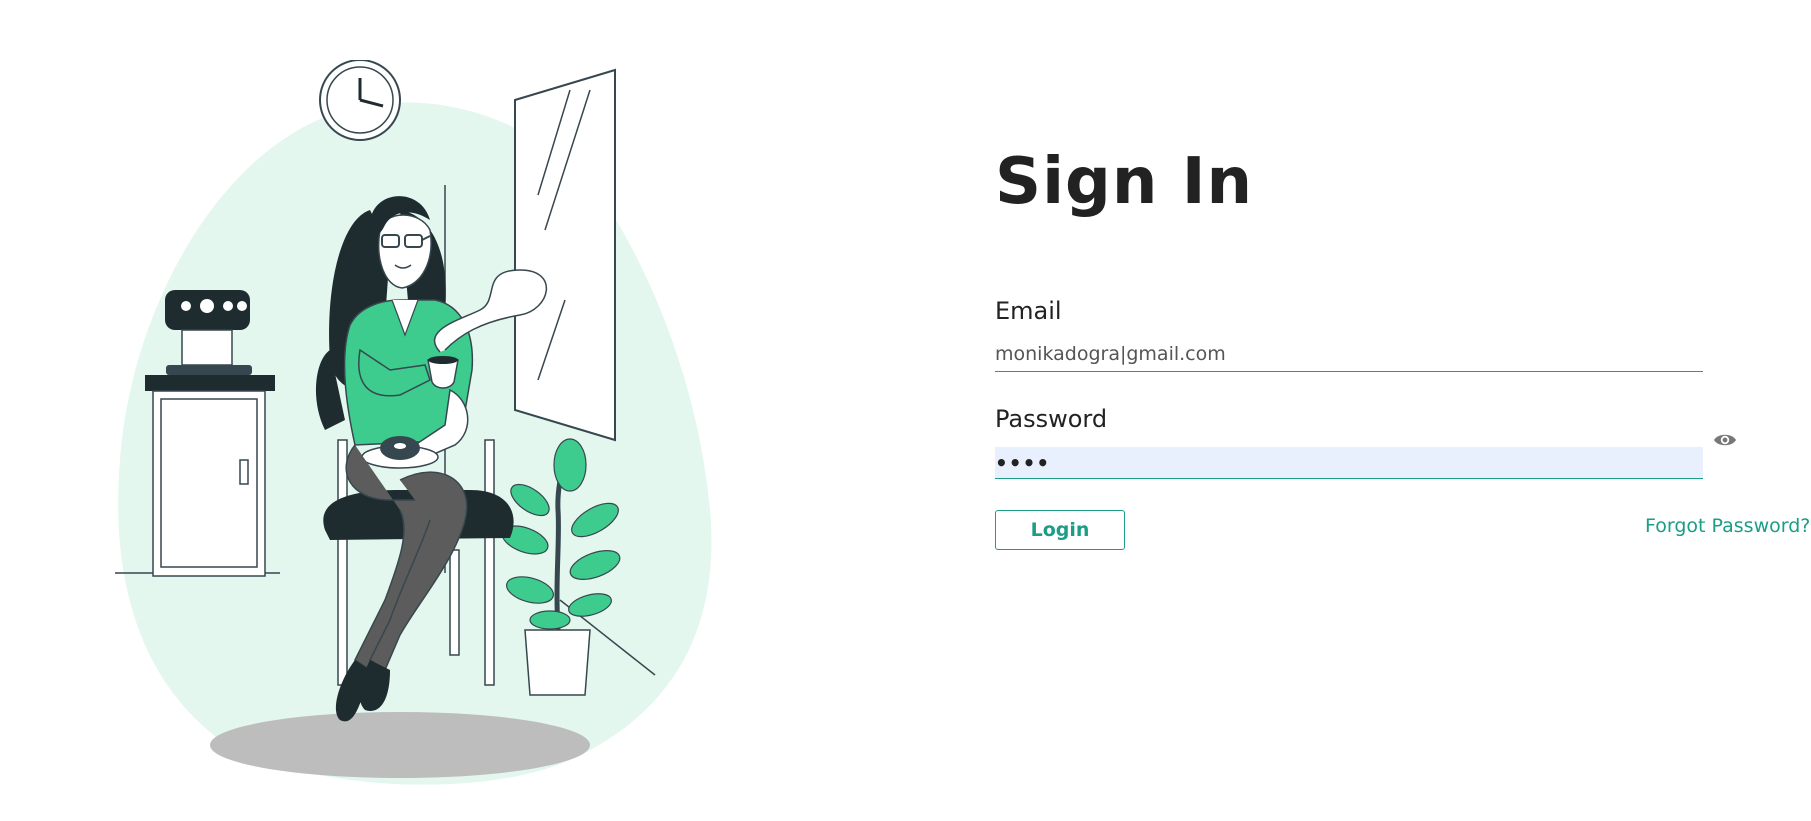 This screenshot has height=821, width=1811. I want to click on login-button: Login, so click(1060, 530).